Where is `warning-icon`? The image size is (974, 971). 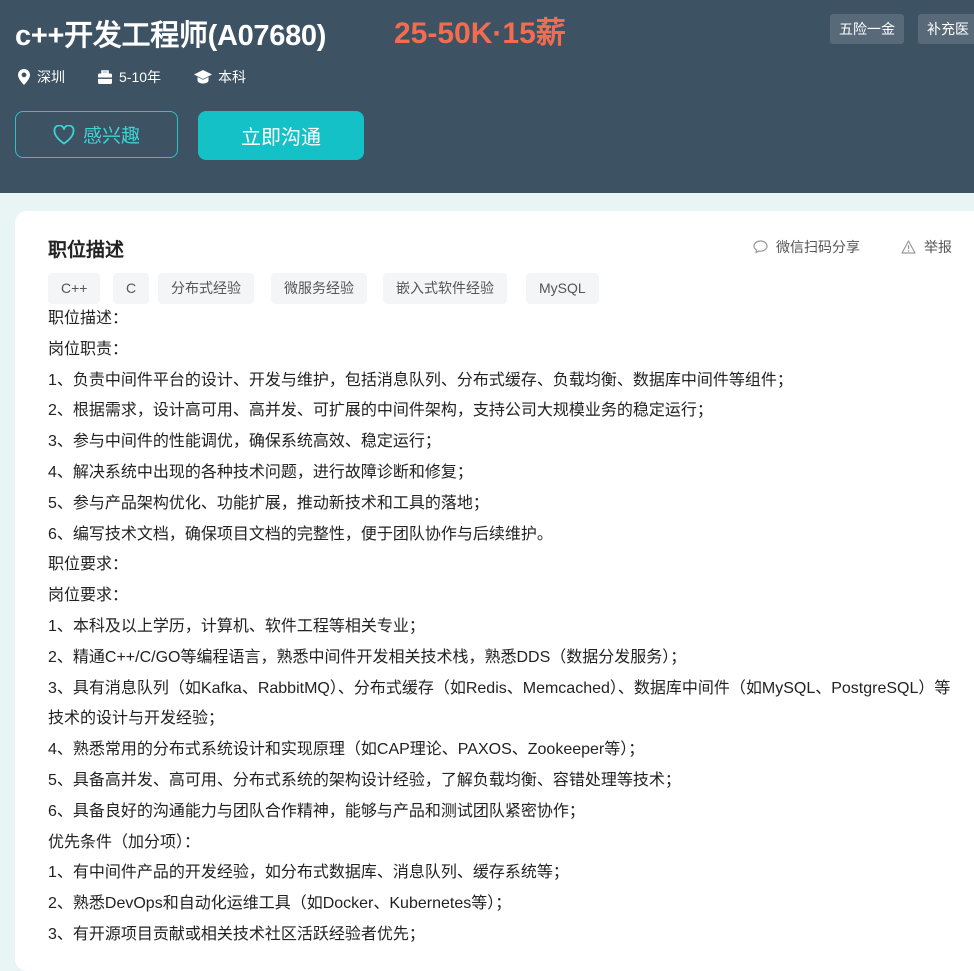
warning-icon is located at coordinates (908, 247).